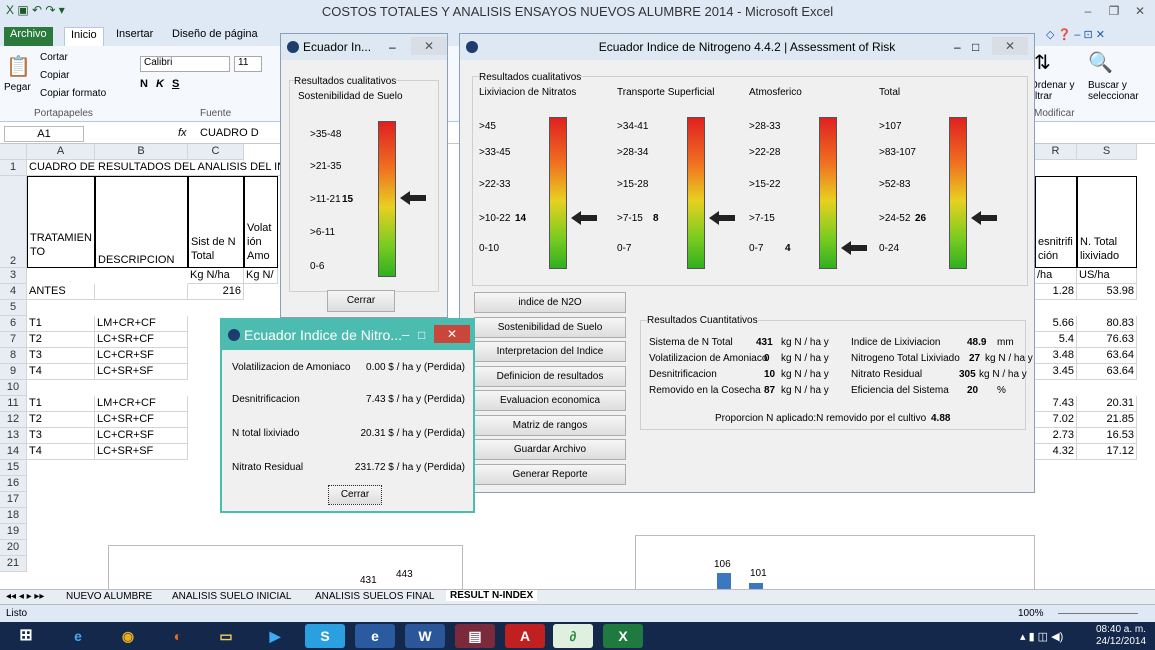 The width and height of the screenshot is (1155, 650). What do you see at coordinates (550, 351) in the screenshot?
I see `action-button: Interpretacion del Indice` at bounding box center [550, 351].